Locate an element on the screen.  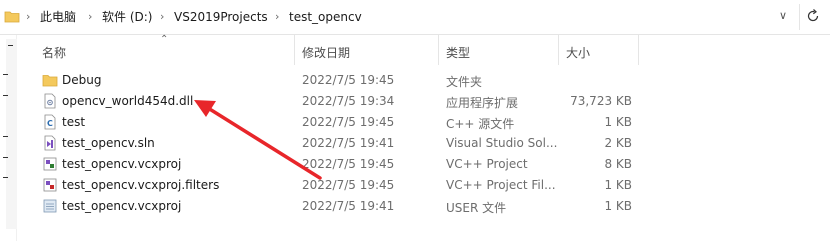
file-name: test_opencv.vcxproj.filters is located at coordinates (141, 185).